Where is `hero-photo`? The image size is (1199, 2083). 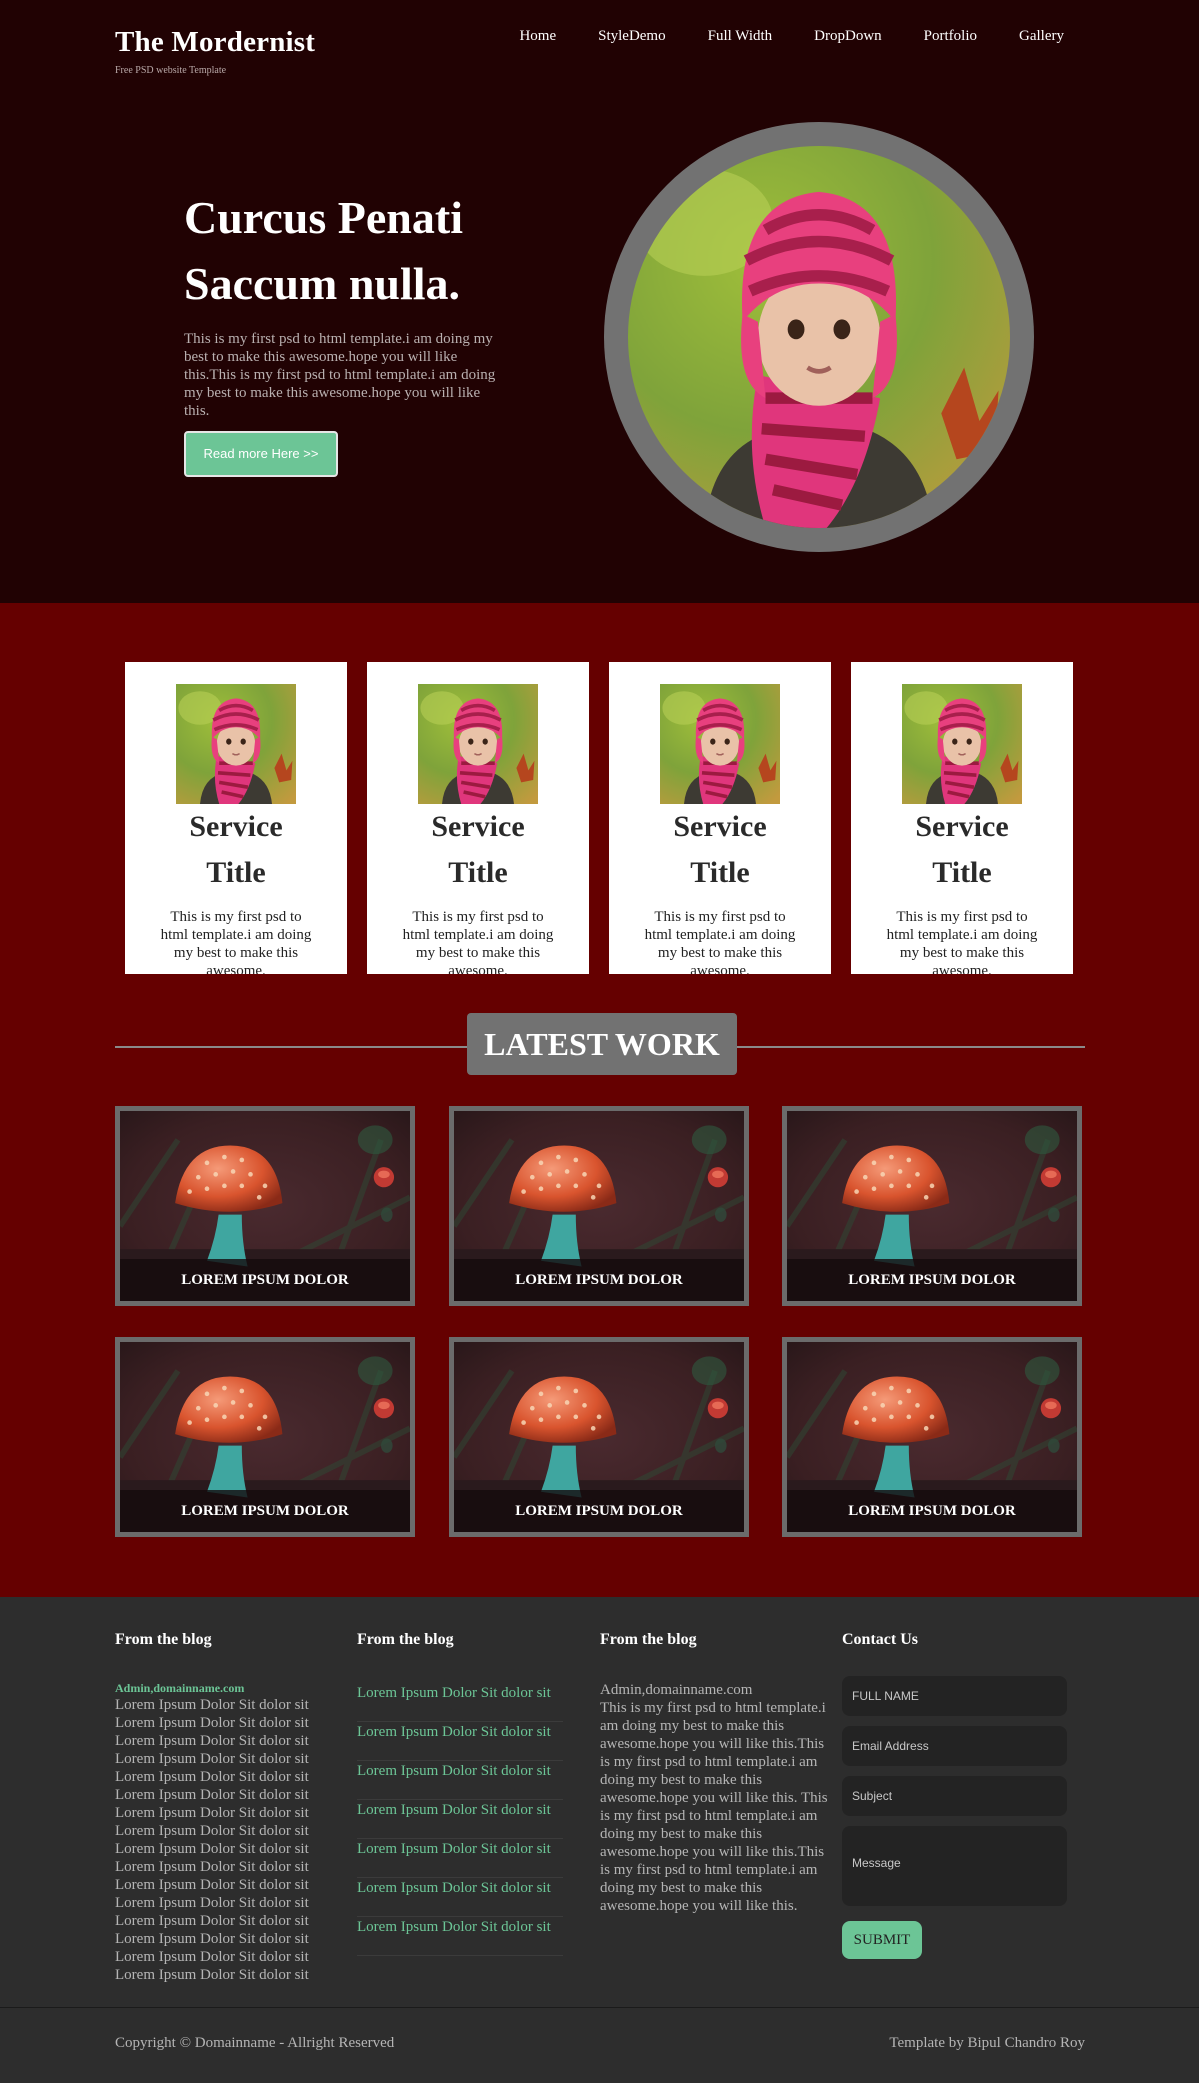 hero-photo is located at coordinates (819, 337).